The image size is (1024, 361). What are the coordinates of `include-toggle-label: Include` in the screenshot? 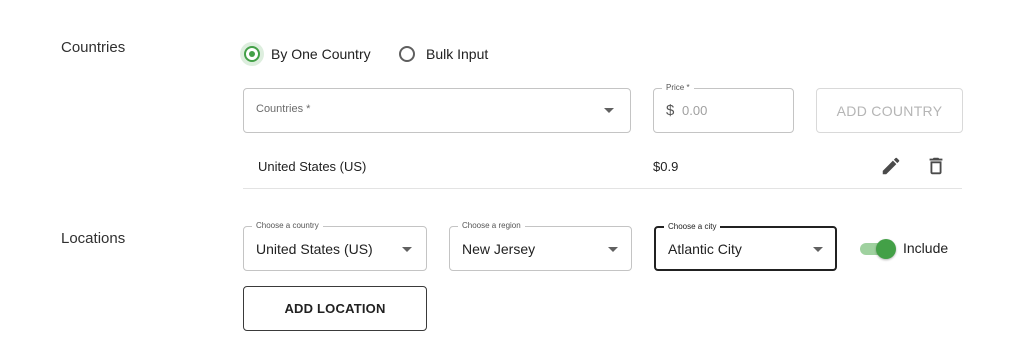 It's located at (926, 248).